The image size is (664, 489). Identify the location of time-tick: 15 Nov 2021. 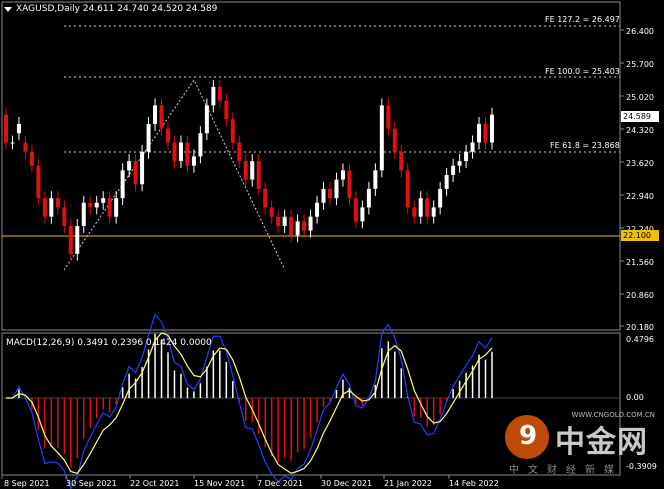
(220, 483).